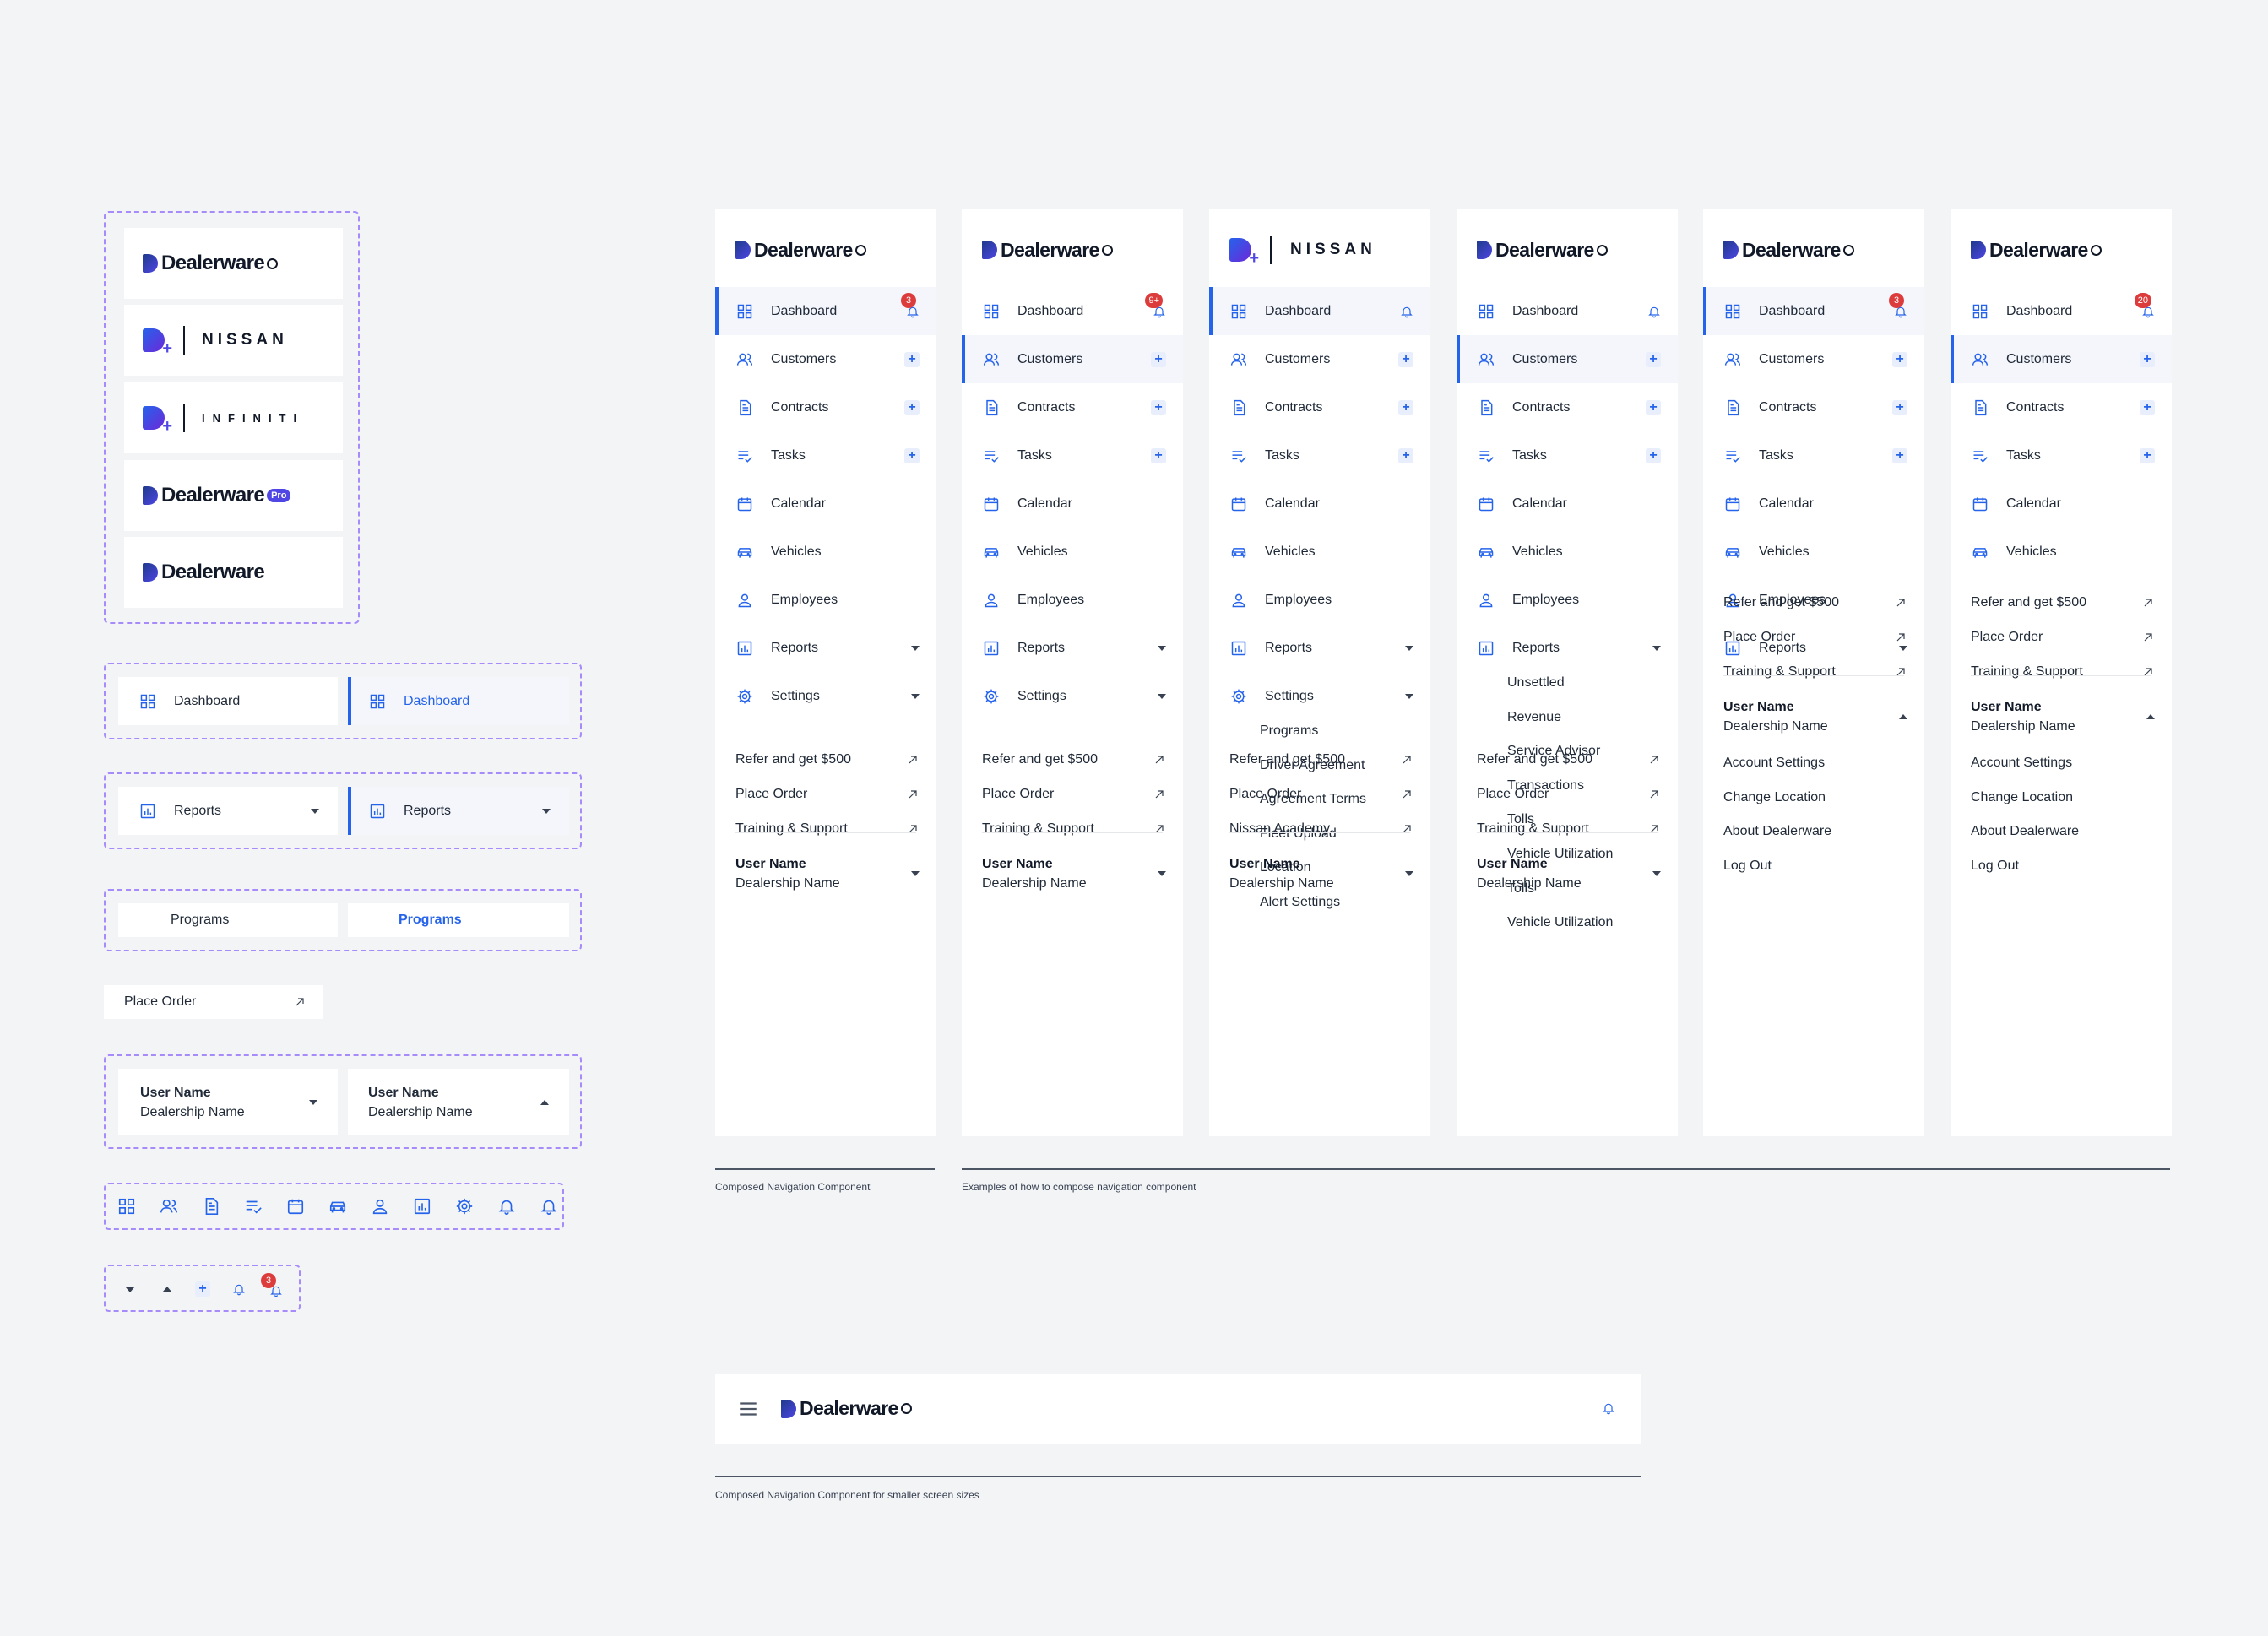  I want to click on subitem: Alert Settings, so click(1300, 903).